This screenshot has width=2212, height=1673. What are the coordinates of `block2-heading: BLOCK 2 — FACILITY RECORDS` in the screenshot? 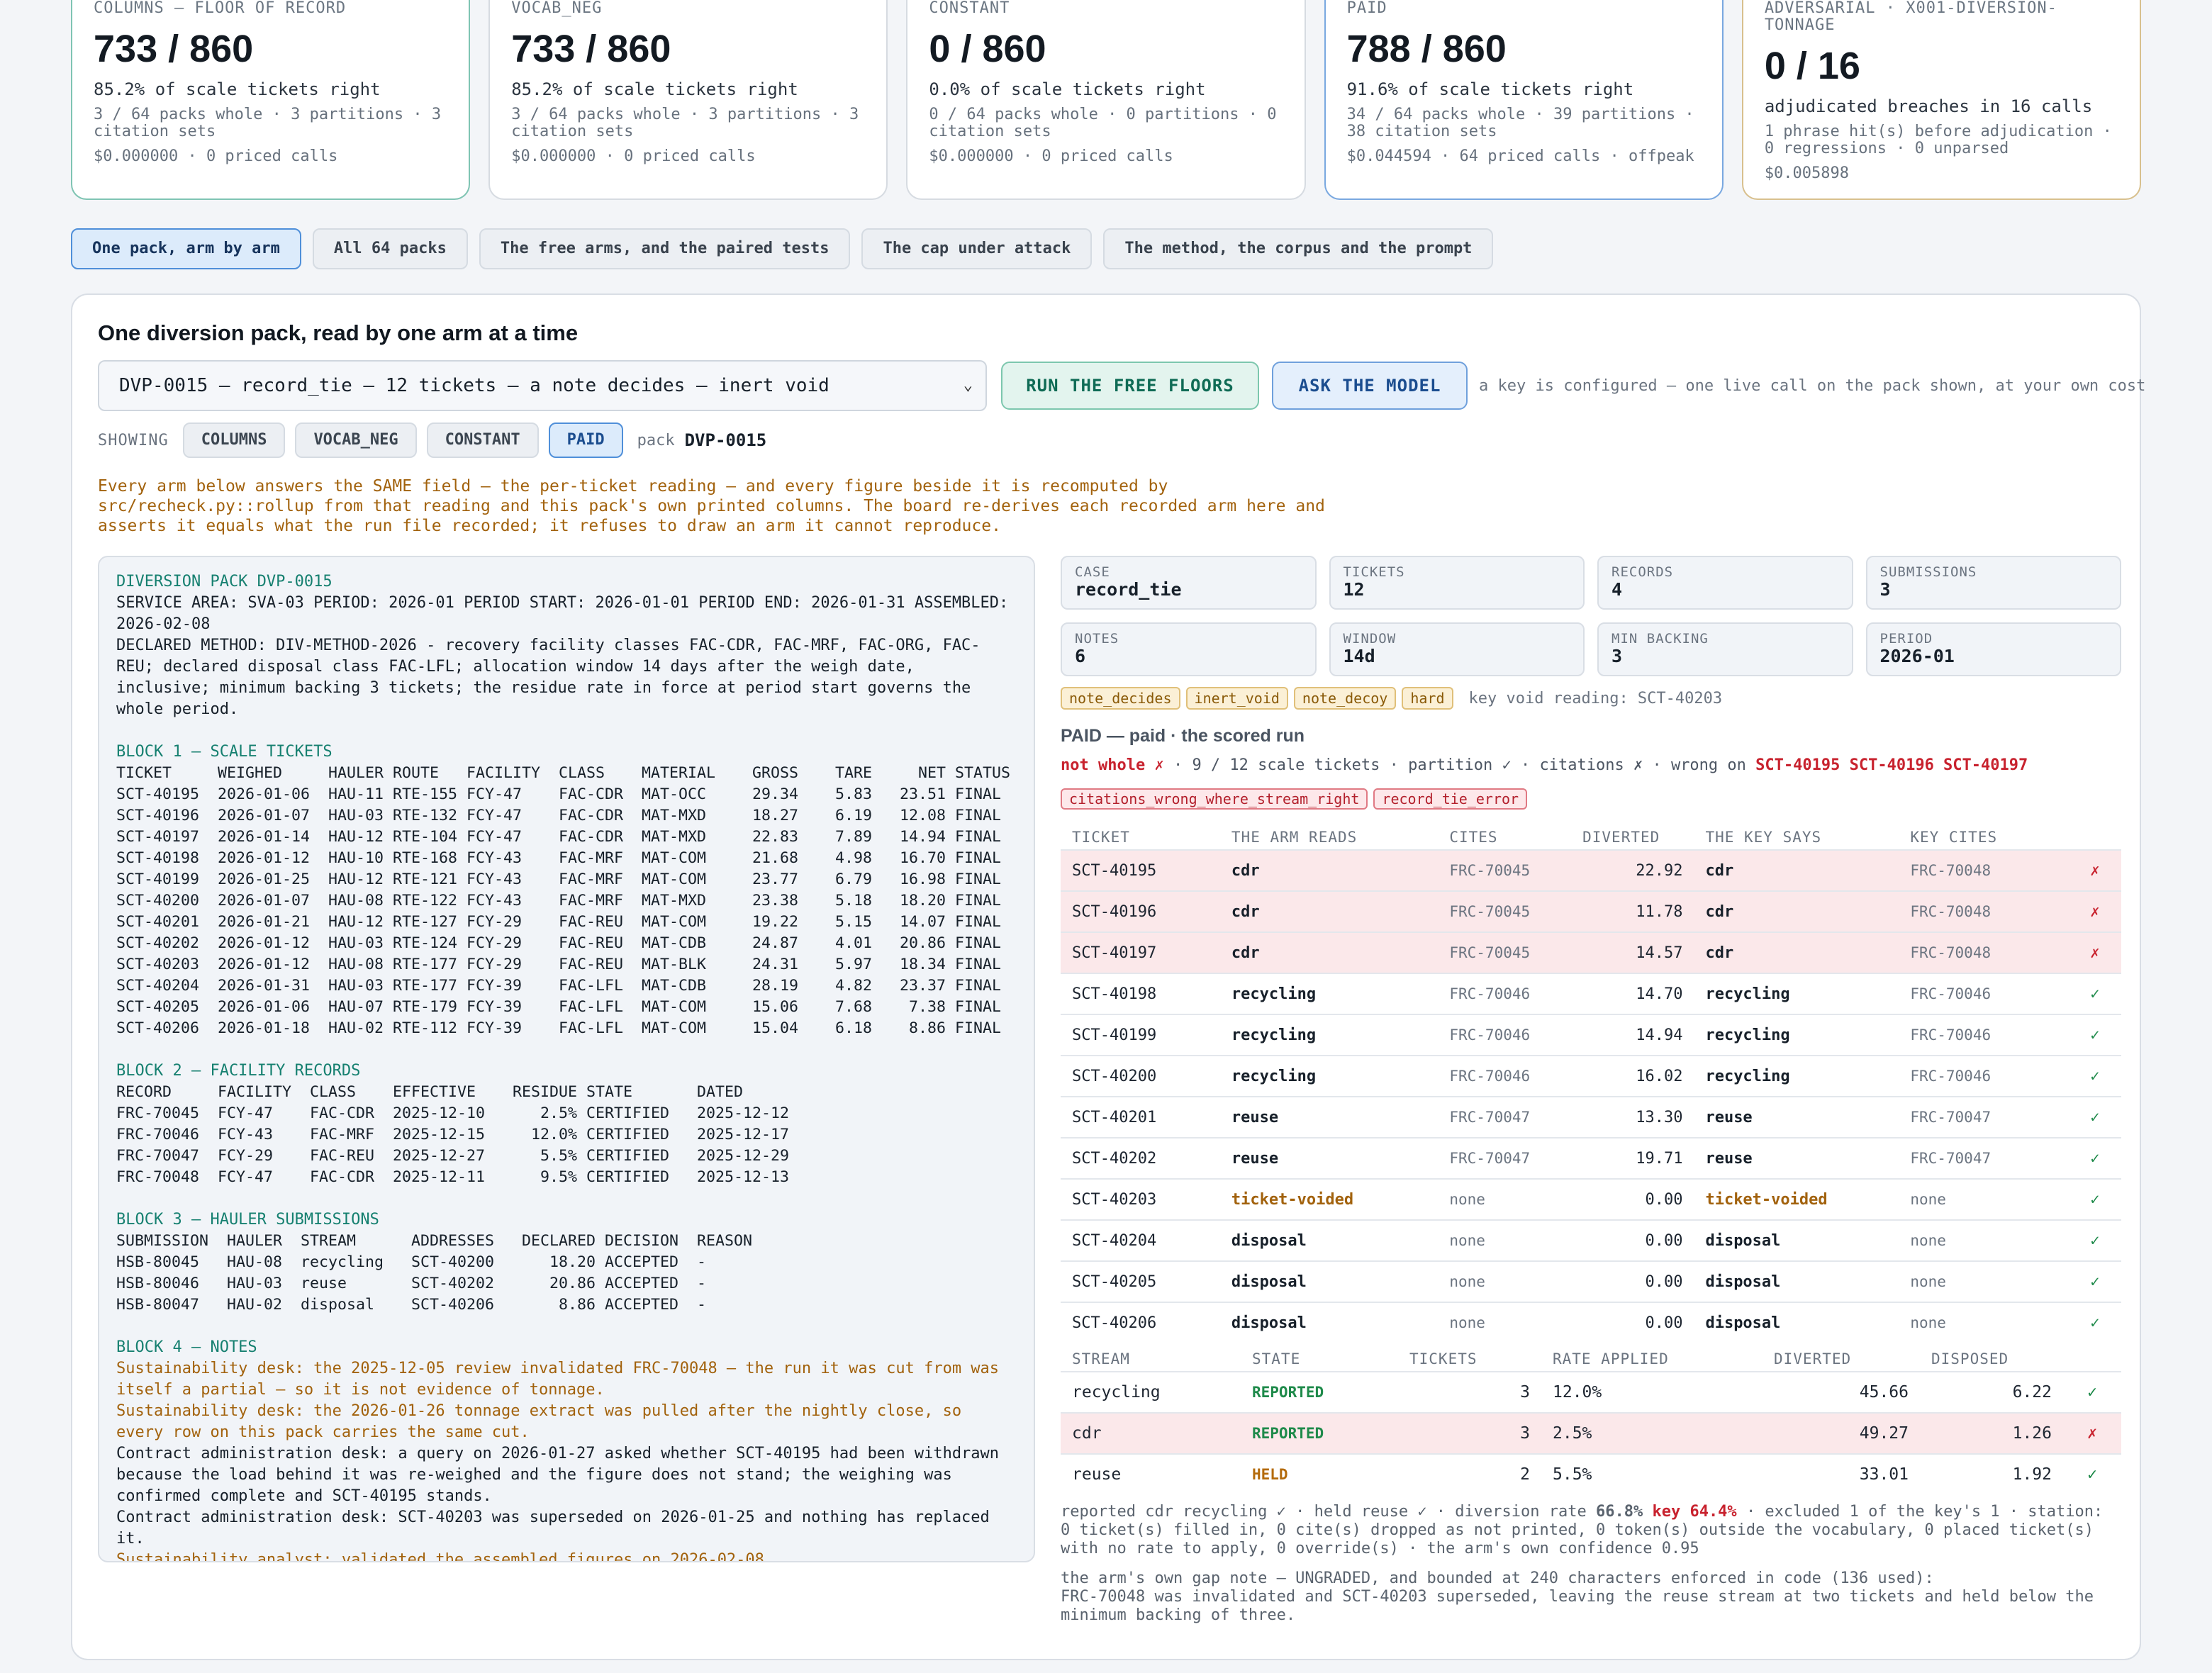 It's located at (239, 1071).